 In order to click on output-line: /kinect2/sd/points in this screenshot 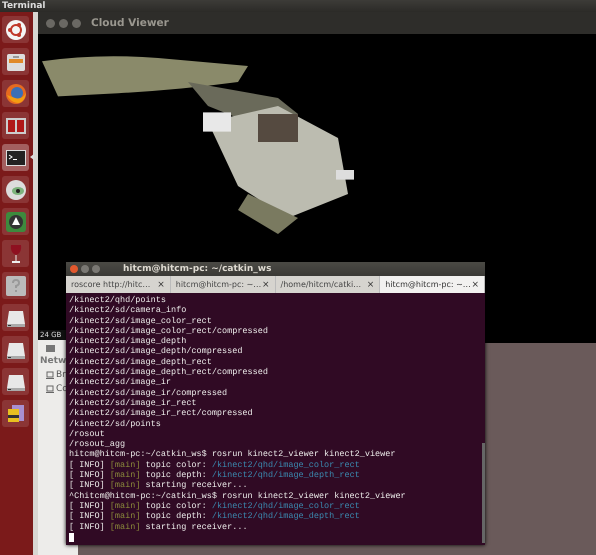, I will do `click(115, 423)`.